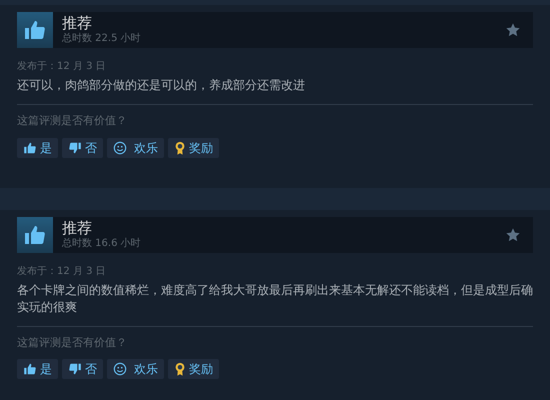 Image resolution: width=550 pixels, height=400 pixels. I want to click on playtime: 总时数 22.5 小时, so click(101, 39).